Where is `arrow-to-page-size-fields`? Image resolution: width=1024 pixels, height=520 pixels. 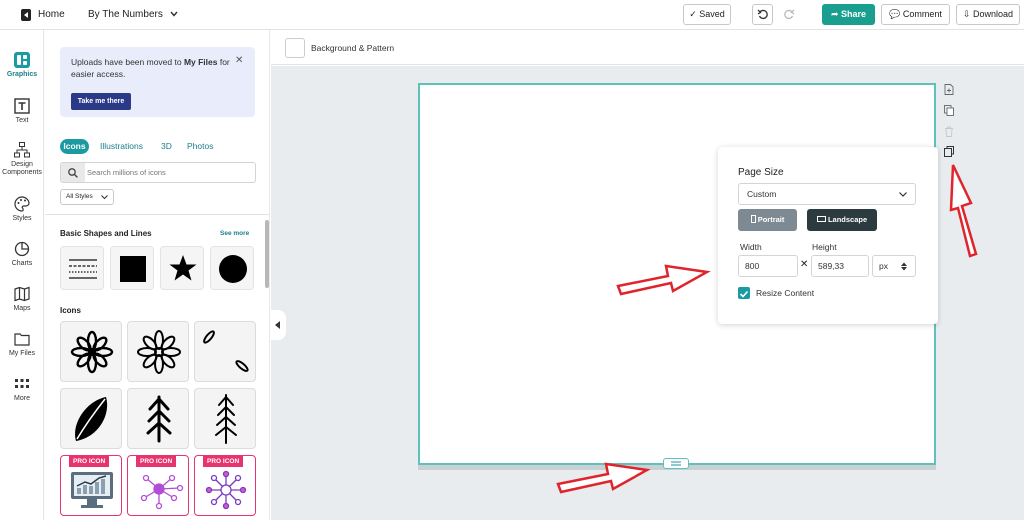 arrow-to-page-size-fields is located at coordinates (663, 280).